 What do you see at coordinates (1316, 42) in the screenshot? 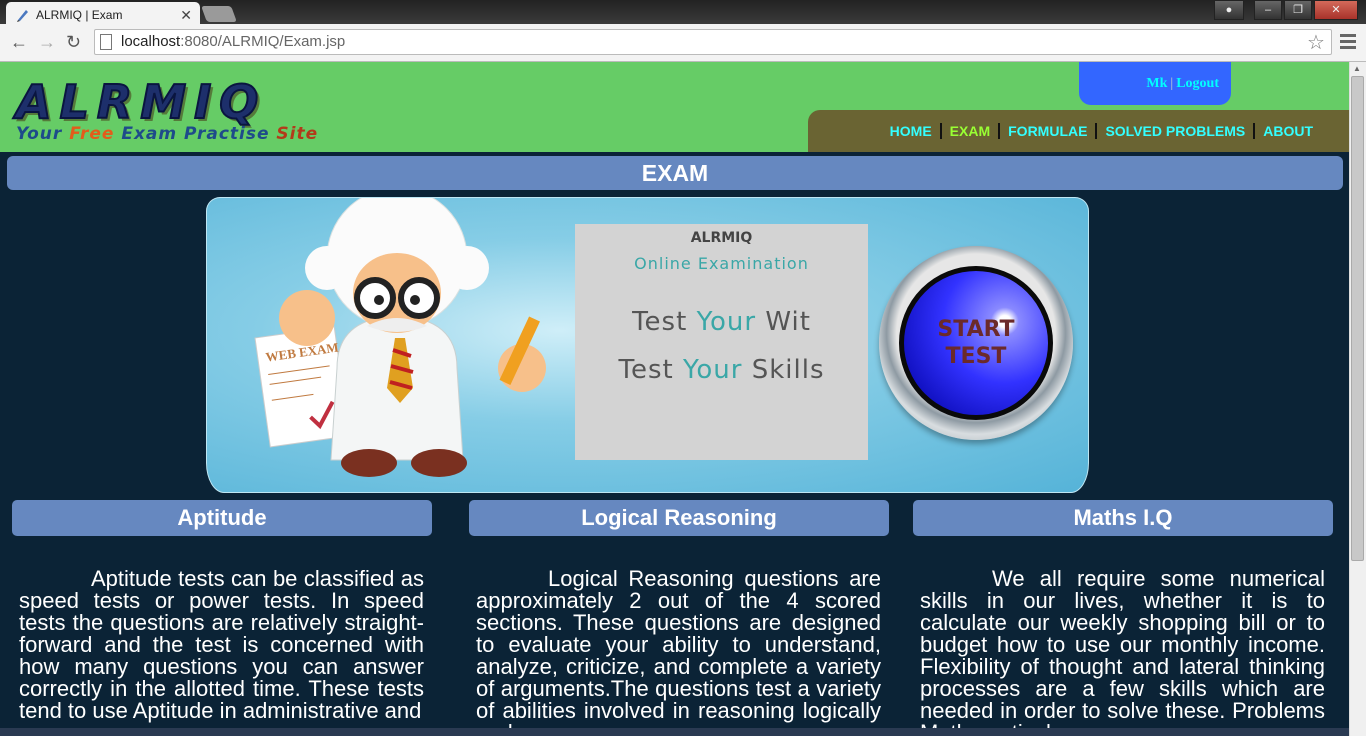
I see `bookmark-star-icon: ☆` at bounding box center [1316, 42].